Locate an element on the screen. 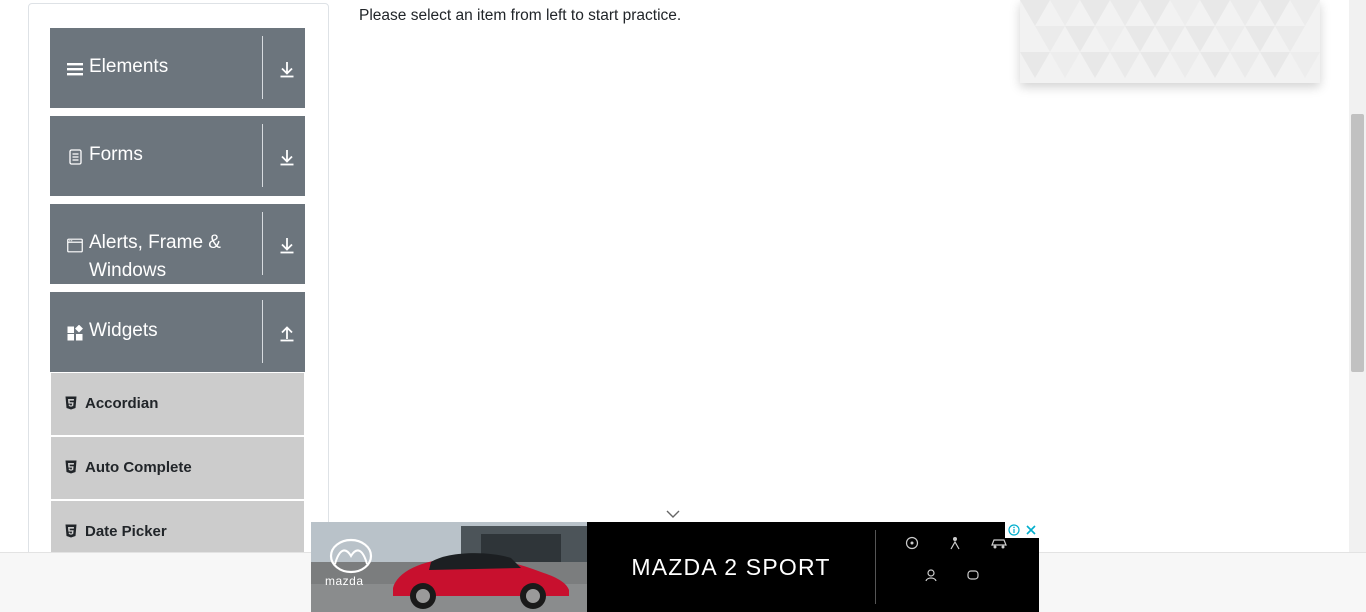  menu-item-label: Accordian is located at coordinates (122, 403).